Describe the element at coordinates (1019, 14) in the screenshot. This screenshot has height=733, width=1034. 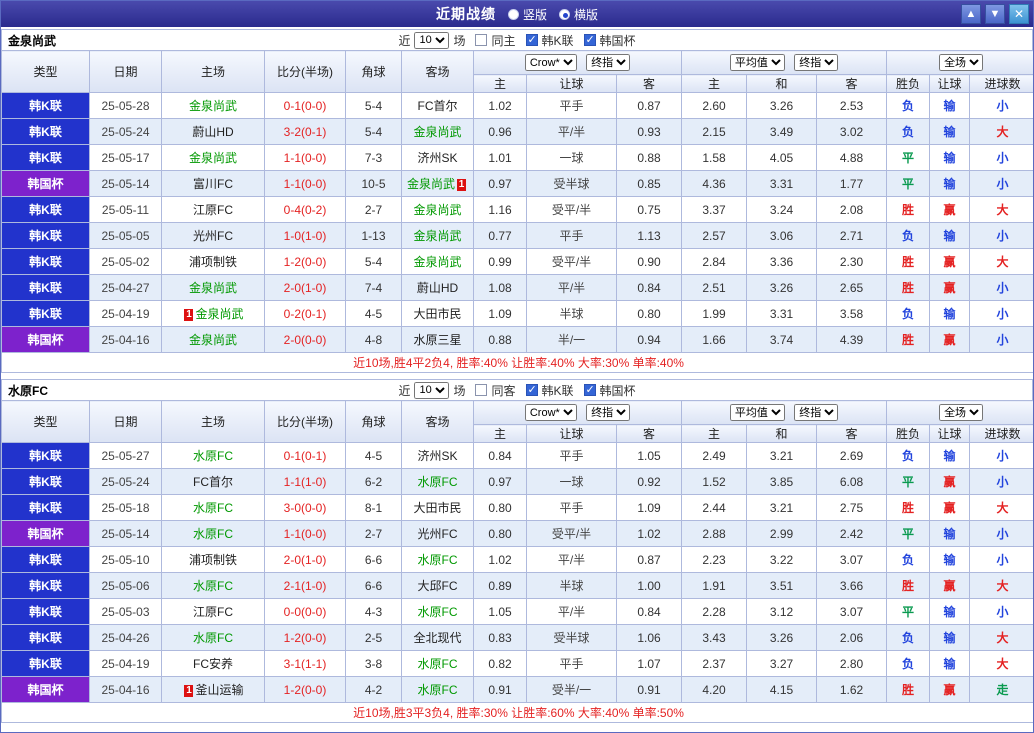
I see `close-button: ✕` at that location.